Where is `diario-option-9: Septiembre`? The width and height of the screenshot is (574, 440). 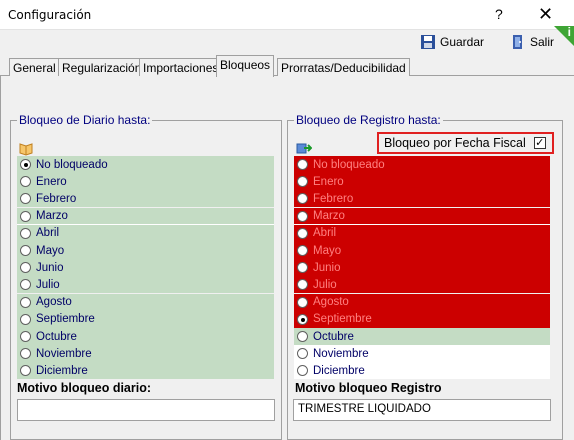
diario-option-9: Septiembre is located at coordinates (145, 319).